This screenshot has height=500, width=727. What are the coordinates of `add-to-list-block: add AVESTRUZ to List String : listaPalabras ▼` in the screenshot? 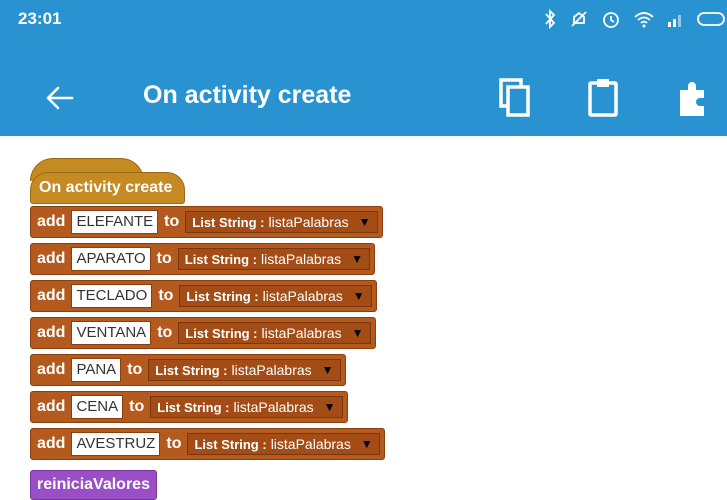 It's located at (207, 444).